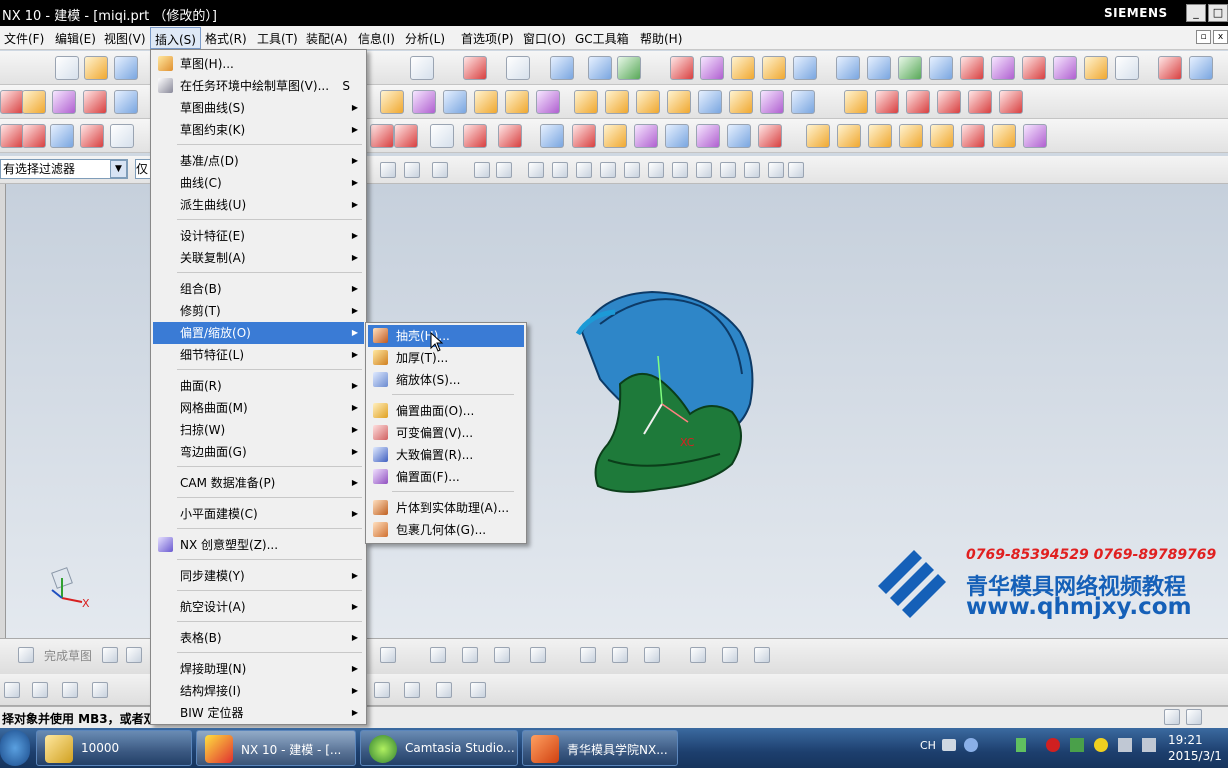  Describe the element at coordinates (226, 38) in the screenshot. I see `menu-format: 格式(R)` at that location.